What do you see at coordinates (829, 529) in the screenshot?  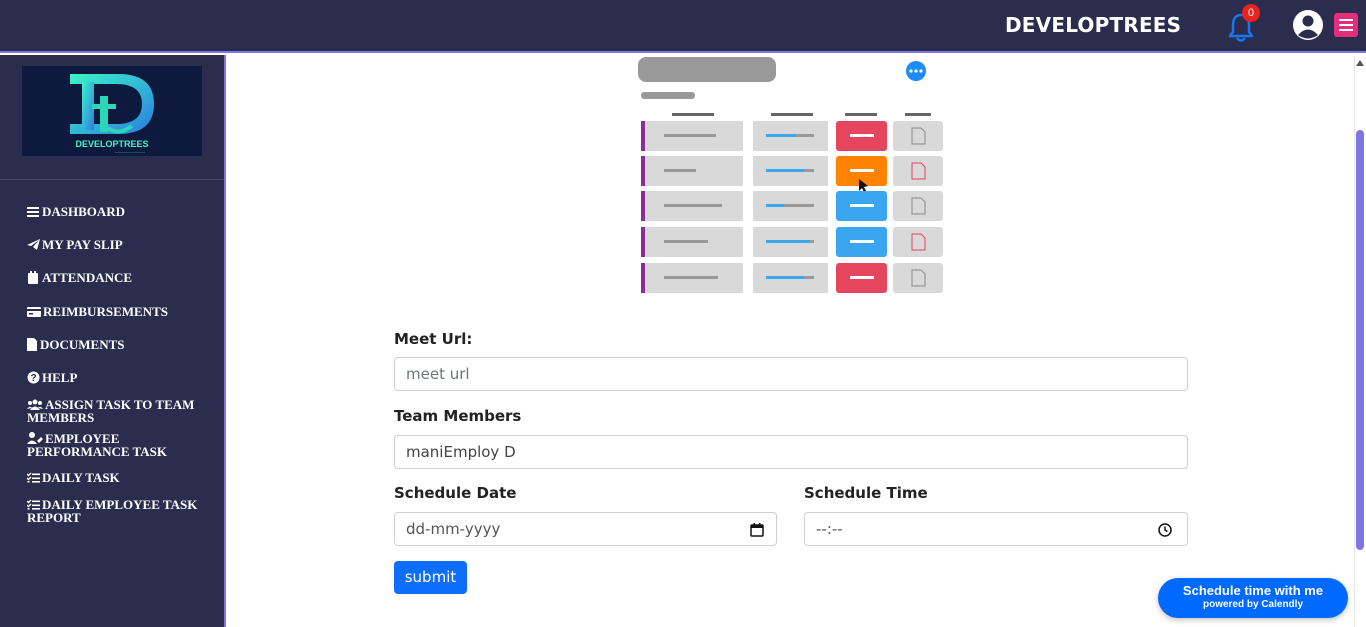 I see `schedule-time-placeholder: --:--` at bounding box center [829, 529].